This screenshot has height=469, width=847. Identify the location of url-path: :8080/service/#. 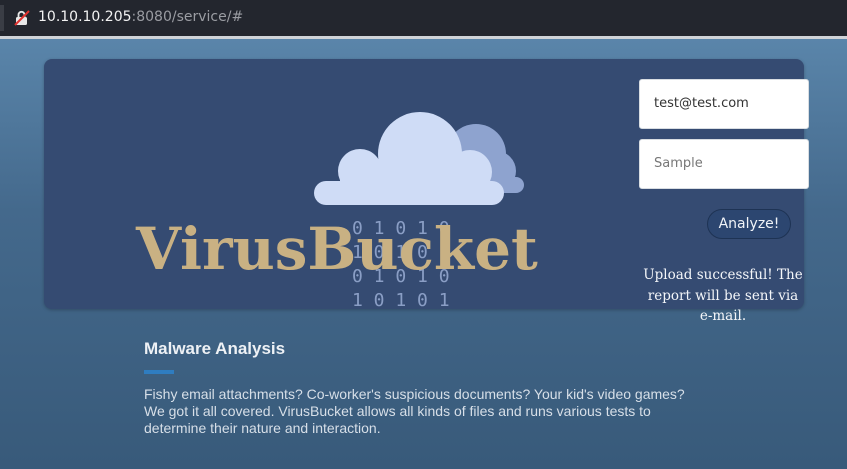
(187, 17).